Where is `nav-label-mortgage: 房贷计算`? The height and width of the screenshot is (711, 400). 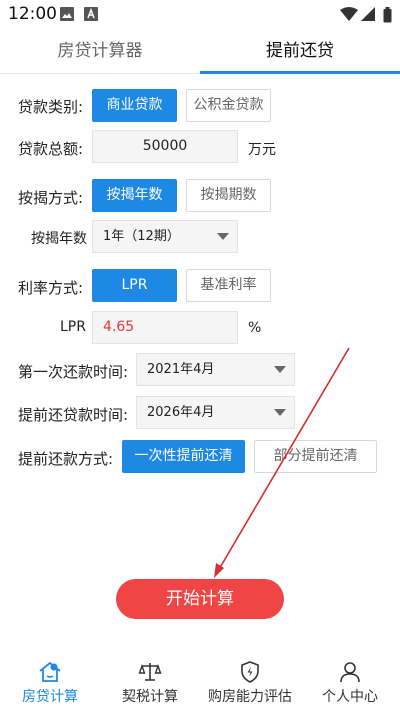
nav-label-mortgage: 房贷计算 is located at coordinates (50, 697).